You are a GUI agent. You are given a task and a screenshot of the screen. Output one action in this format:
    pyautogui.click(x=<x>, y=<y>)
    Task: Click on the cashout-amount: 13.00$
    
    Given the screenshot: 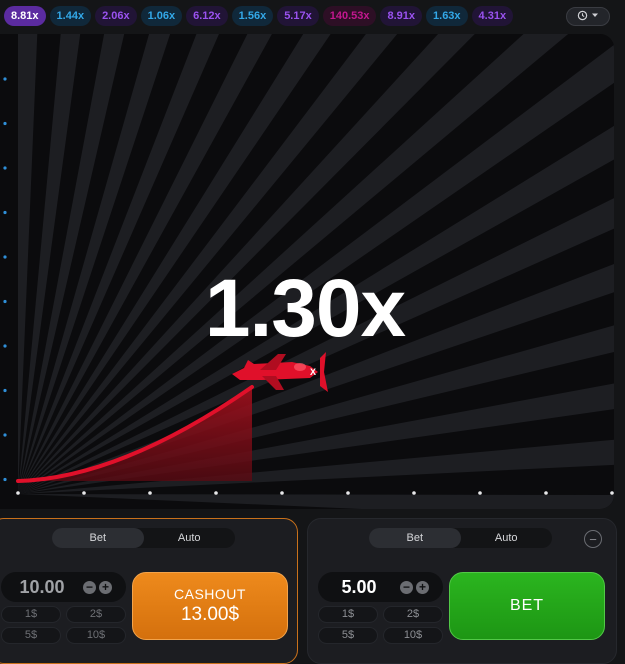 What is the action you would take?
    pyautogui.click(x=210, y=614)
    